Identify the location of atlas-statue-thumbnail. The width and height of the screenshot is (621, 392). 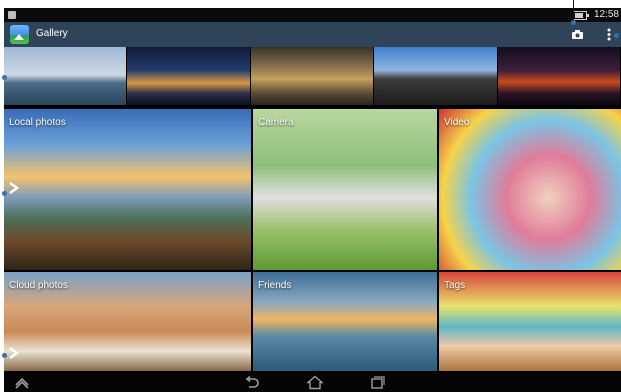
(436, 76).